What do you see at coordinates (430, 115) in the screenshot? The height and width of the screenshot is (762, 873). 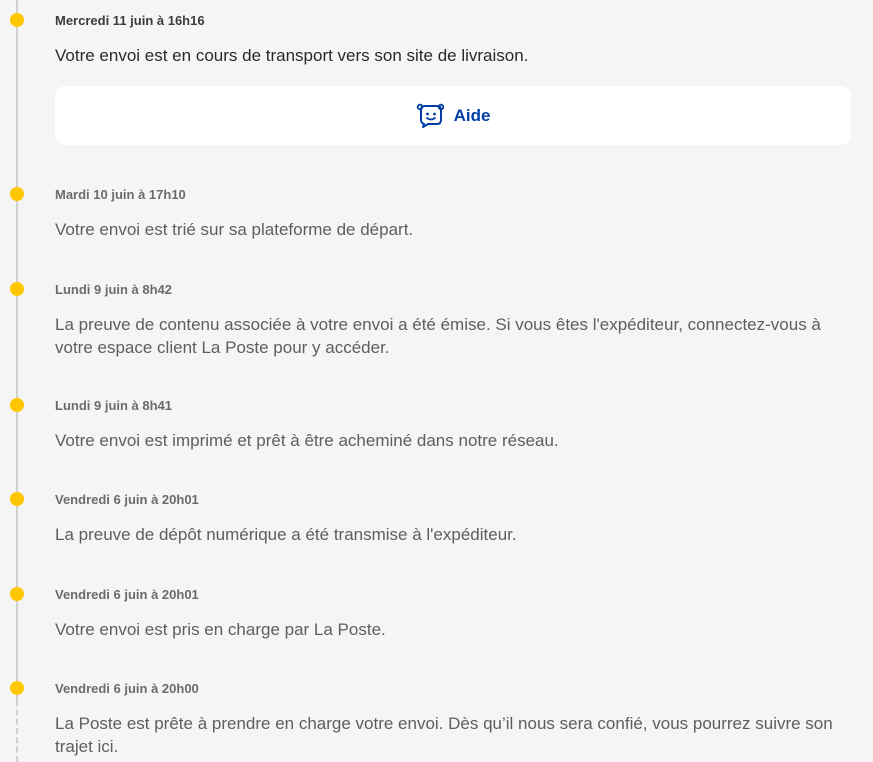 I see `chat-bot-icon` at bounding box center [430, 115].